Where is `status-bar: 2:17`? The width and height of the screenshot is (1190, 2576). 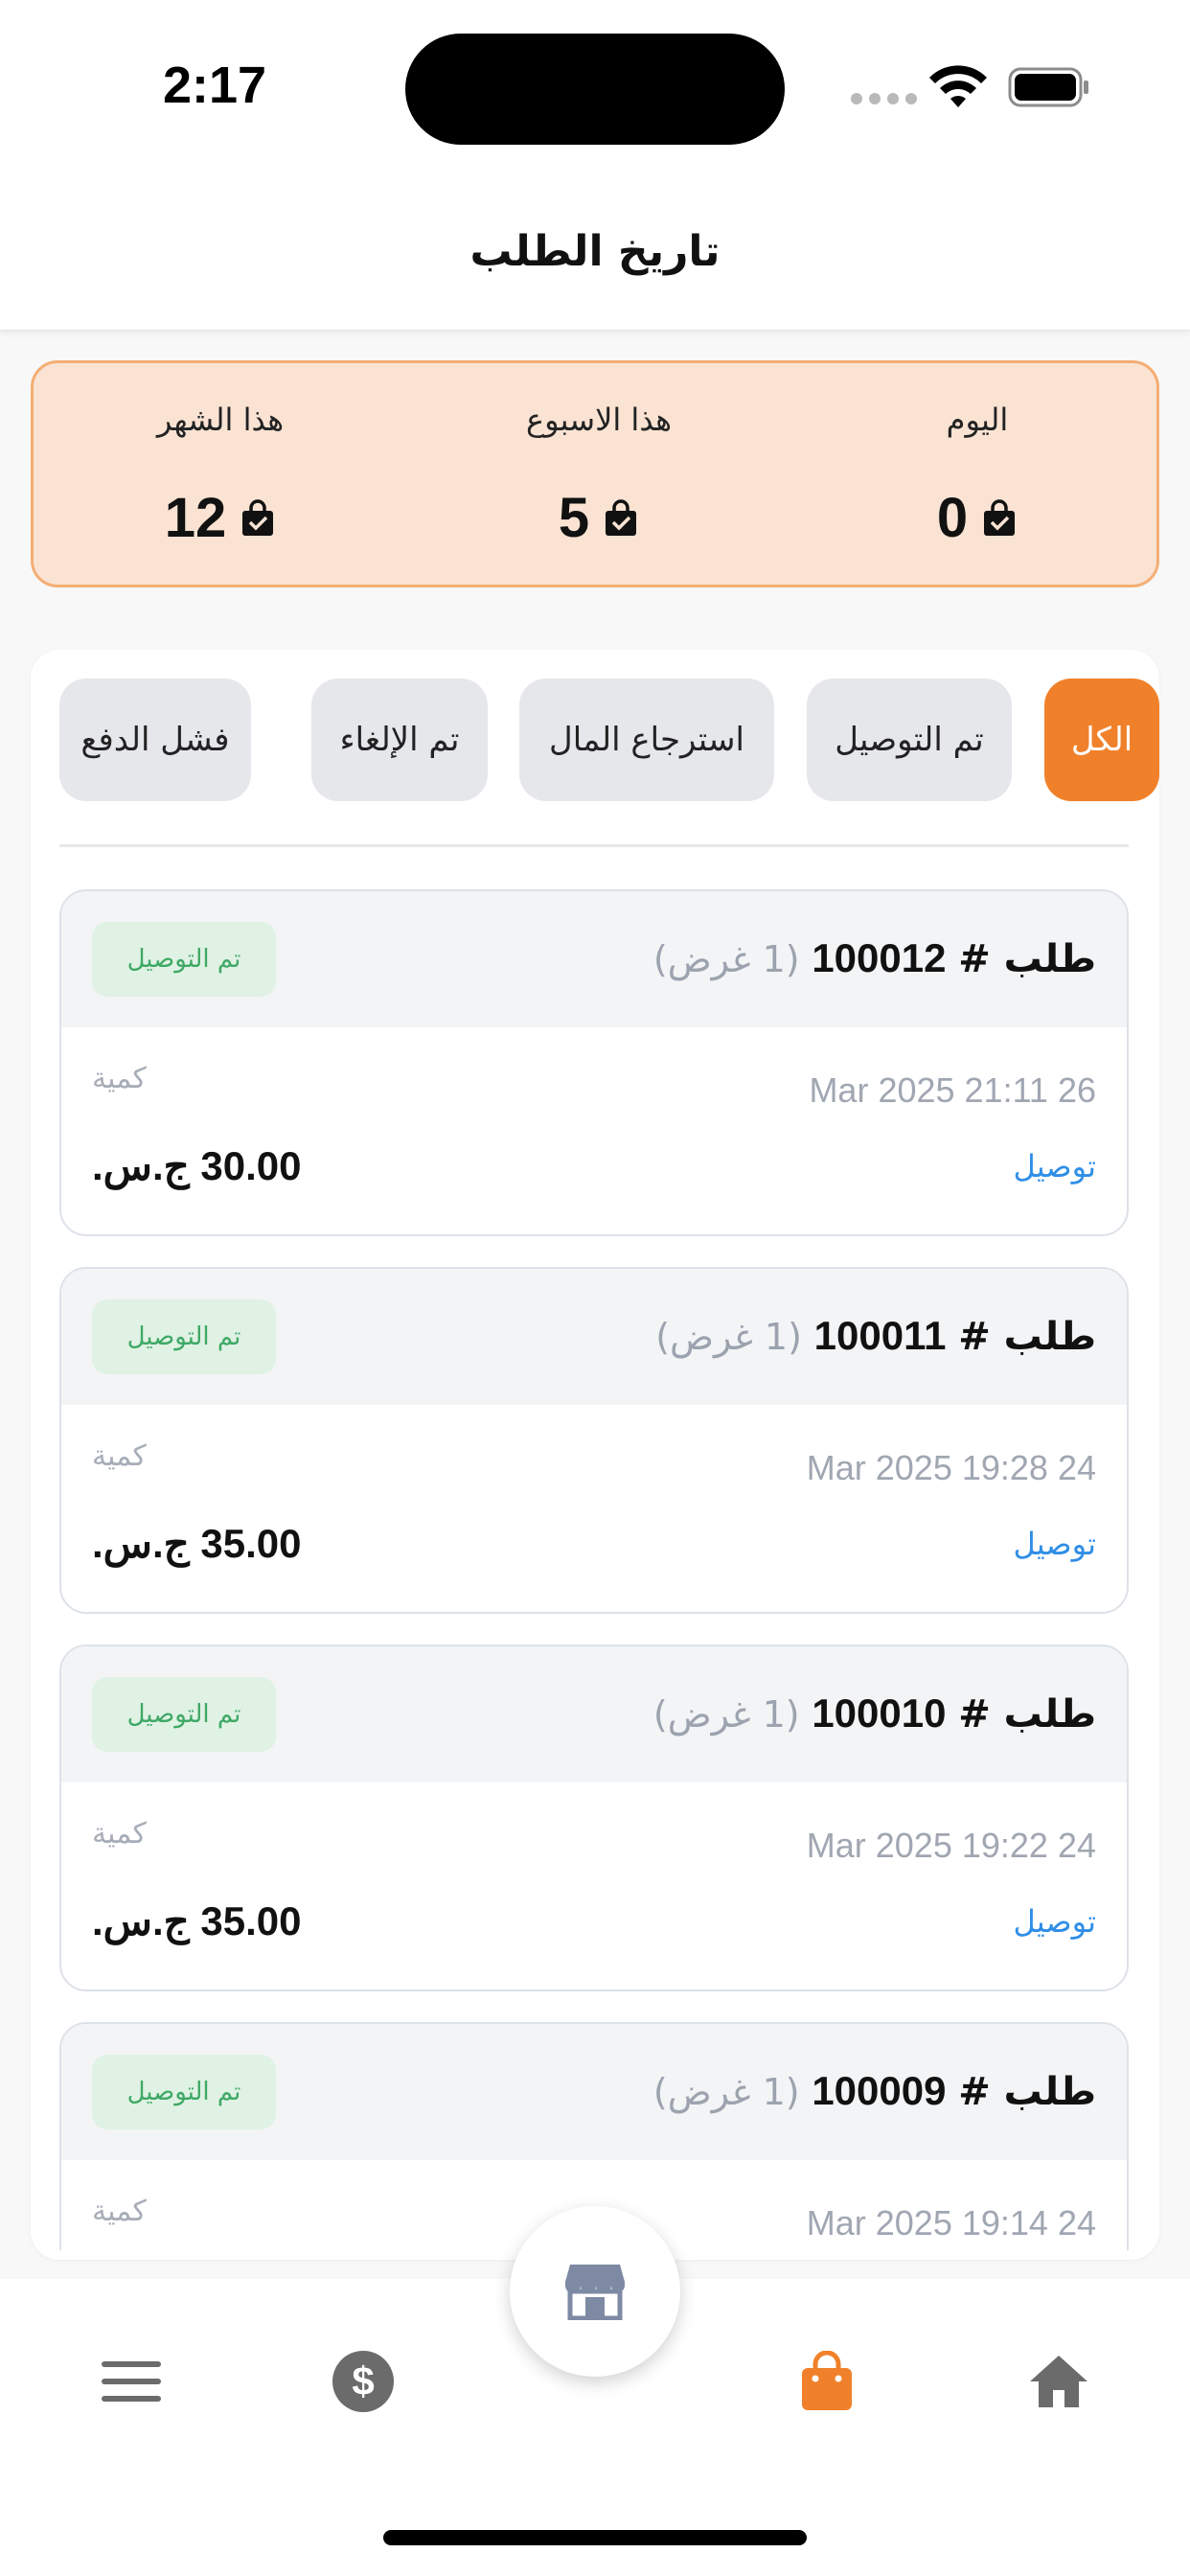
status-bar: 2:17 is located at coordinates (595, 86).